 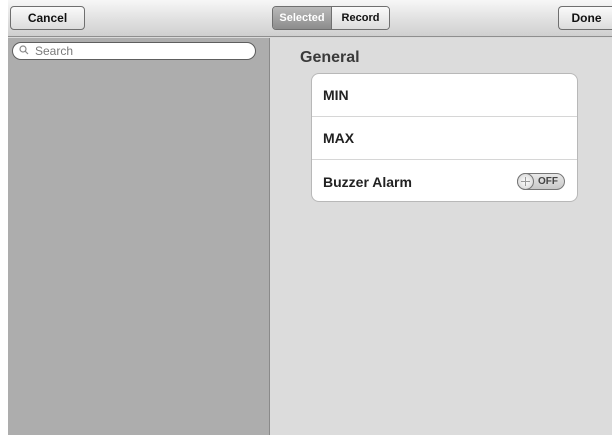 What do you see at coordinates (47, 18) in the screenshot?
I see `cancel-button: Cancel` at bounding box center [47, 18].